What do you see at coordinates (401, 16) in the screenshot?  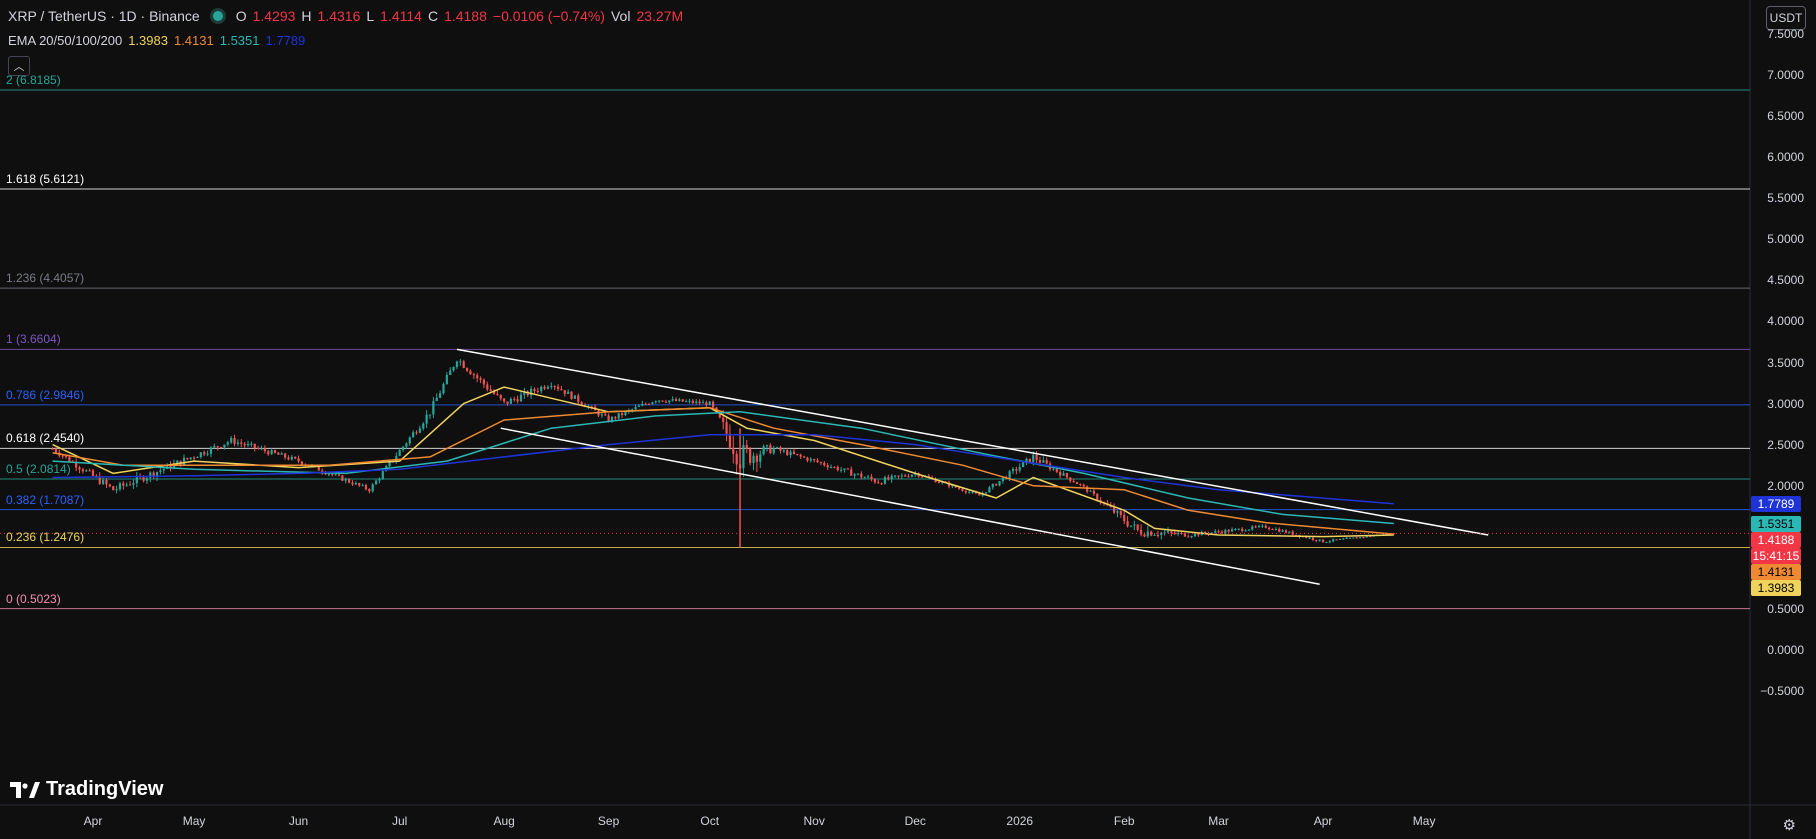 I see `low-value: 1.4114` at bounding box center [401, 16].